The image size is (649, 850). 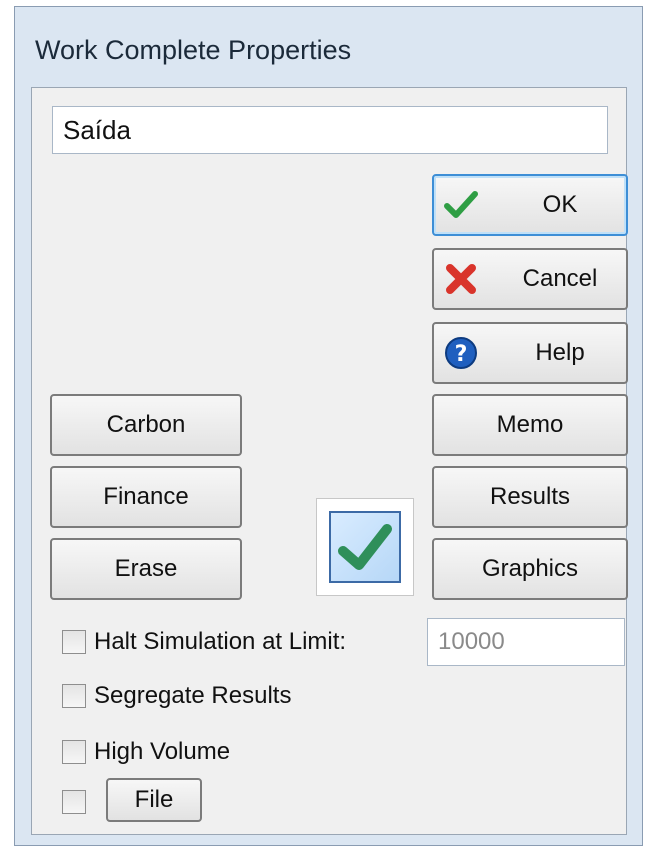 I want to click on carbon-label: Carbon, so click(x=146, y=424).